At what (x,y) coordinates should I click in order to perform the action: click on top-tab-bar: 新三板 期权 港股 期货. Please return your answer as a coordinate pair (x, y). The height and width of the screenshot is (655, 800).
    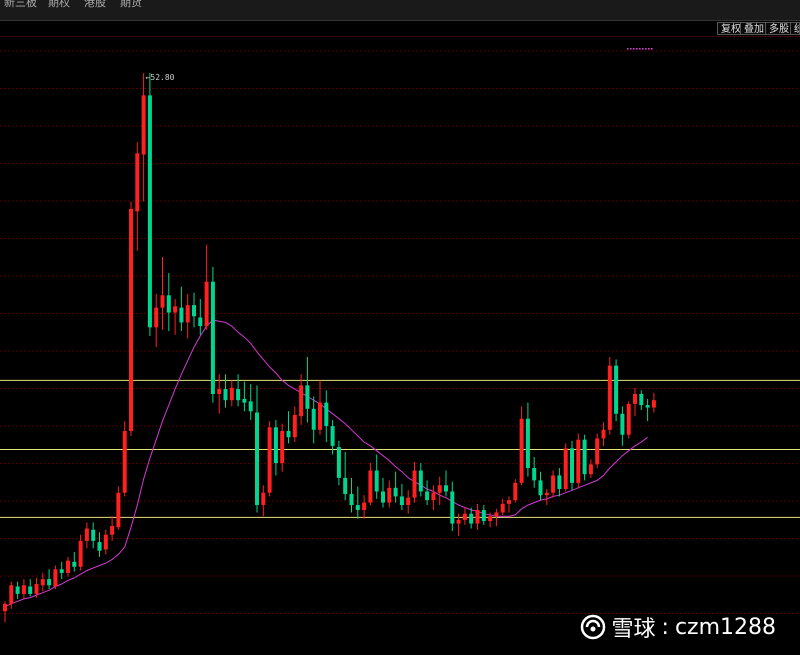
    Looking at the image, I should click on (400, 10).